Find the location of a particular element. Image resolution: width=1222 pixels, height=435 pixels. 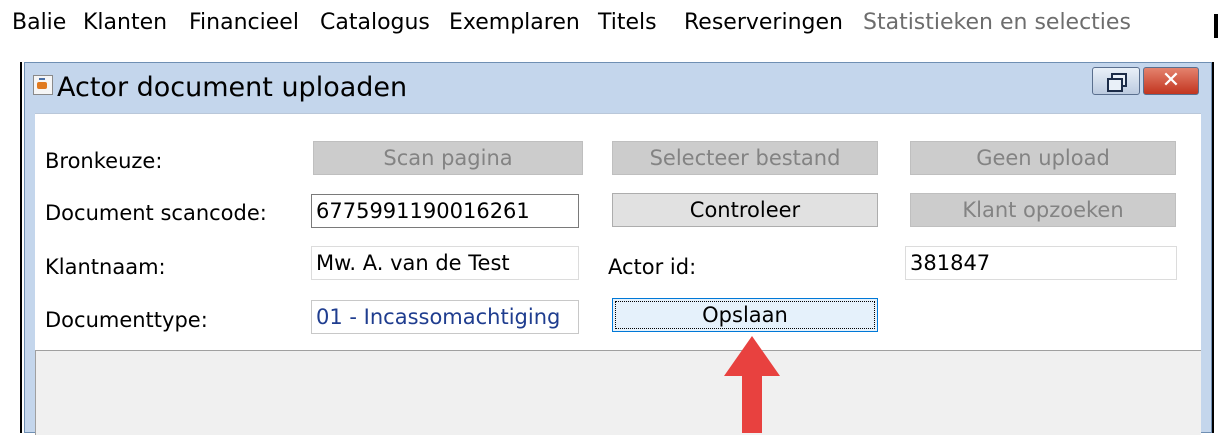

actor-id-label: Actor id: is located at coordinates (652, 267).